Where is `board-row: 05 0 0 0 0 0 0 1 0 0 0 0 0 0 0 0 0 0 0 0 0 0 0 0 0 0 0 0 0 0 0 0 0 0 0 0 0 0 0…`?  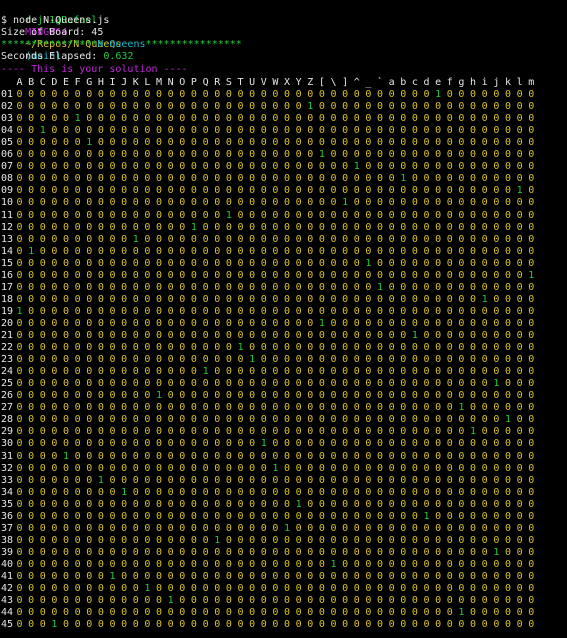
board-row: 05 0 0 0 0 0 0 1 0 0 0 0 0 0 0 0 0 0 0 0 0 0 0 0 0 0 0 0 0 0 0 0 0 0 0 0 0 0 0… is located at coordinates (283, 143).